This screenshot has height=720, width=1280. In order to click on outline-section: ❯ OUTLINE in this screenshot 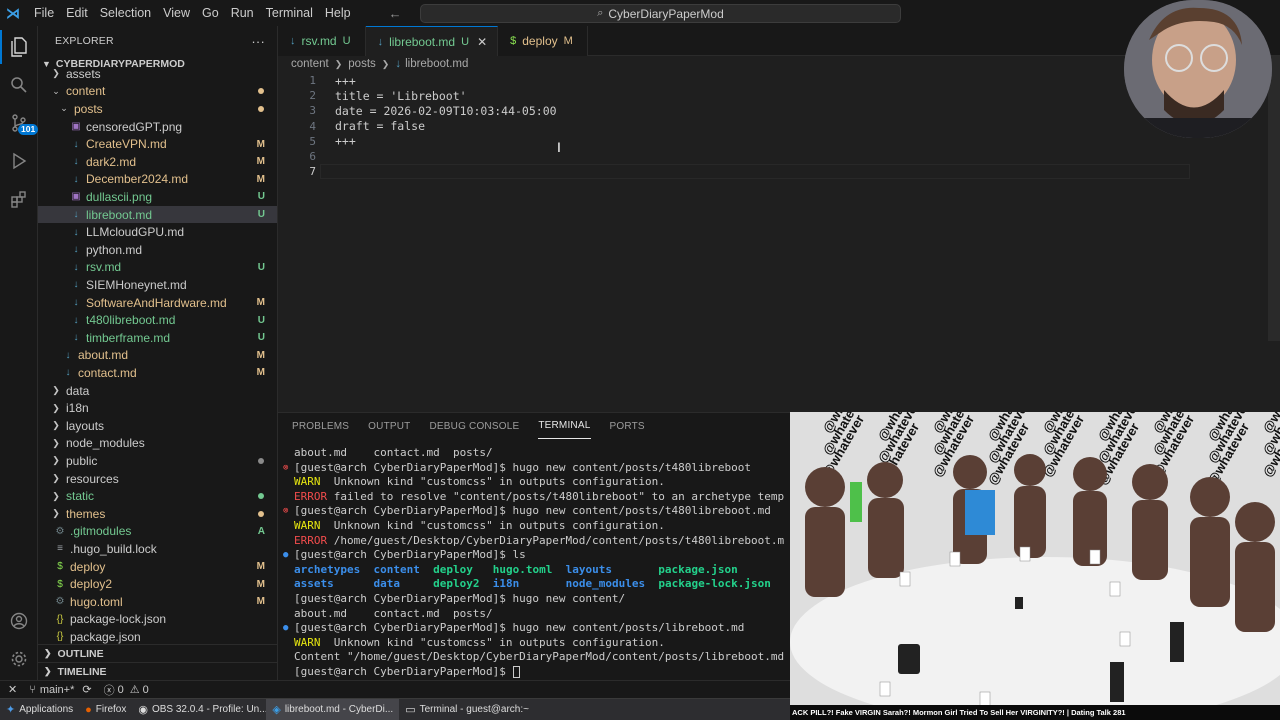, I will do `click(157, 653)`.